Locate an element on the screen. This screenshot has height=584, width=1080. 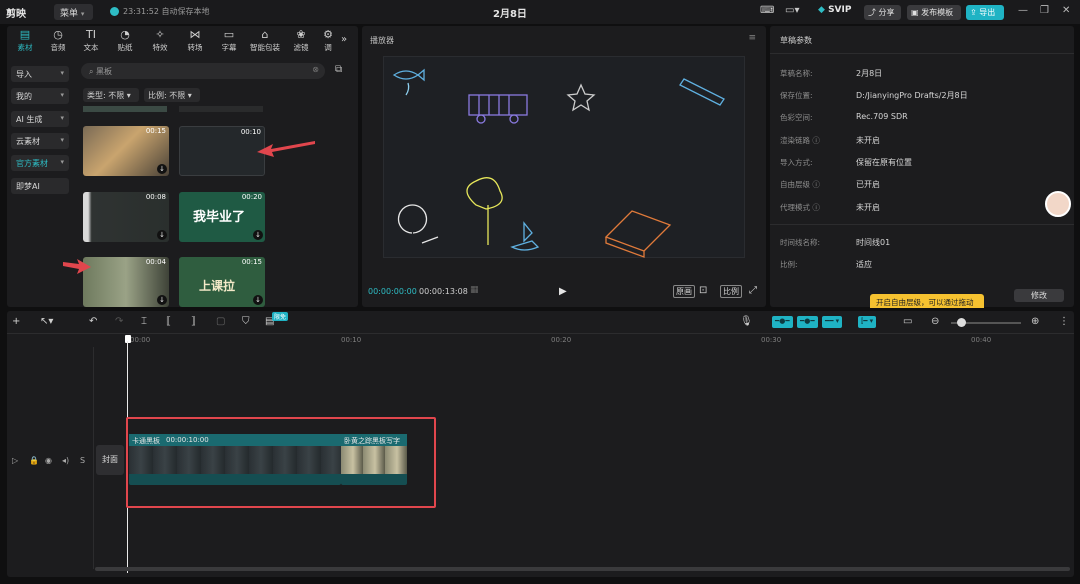
media-thumbnail: 00:15 上课拉 ↓ is located at coordinates (222, 282).